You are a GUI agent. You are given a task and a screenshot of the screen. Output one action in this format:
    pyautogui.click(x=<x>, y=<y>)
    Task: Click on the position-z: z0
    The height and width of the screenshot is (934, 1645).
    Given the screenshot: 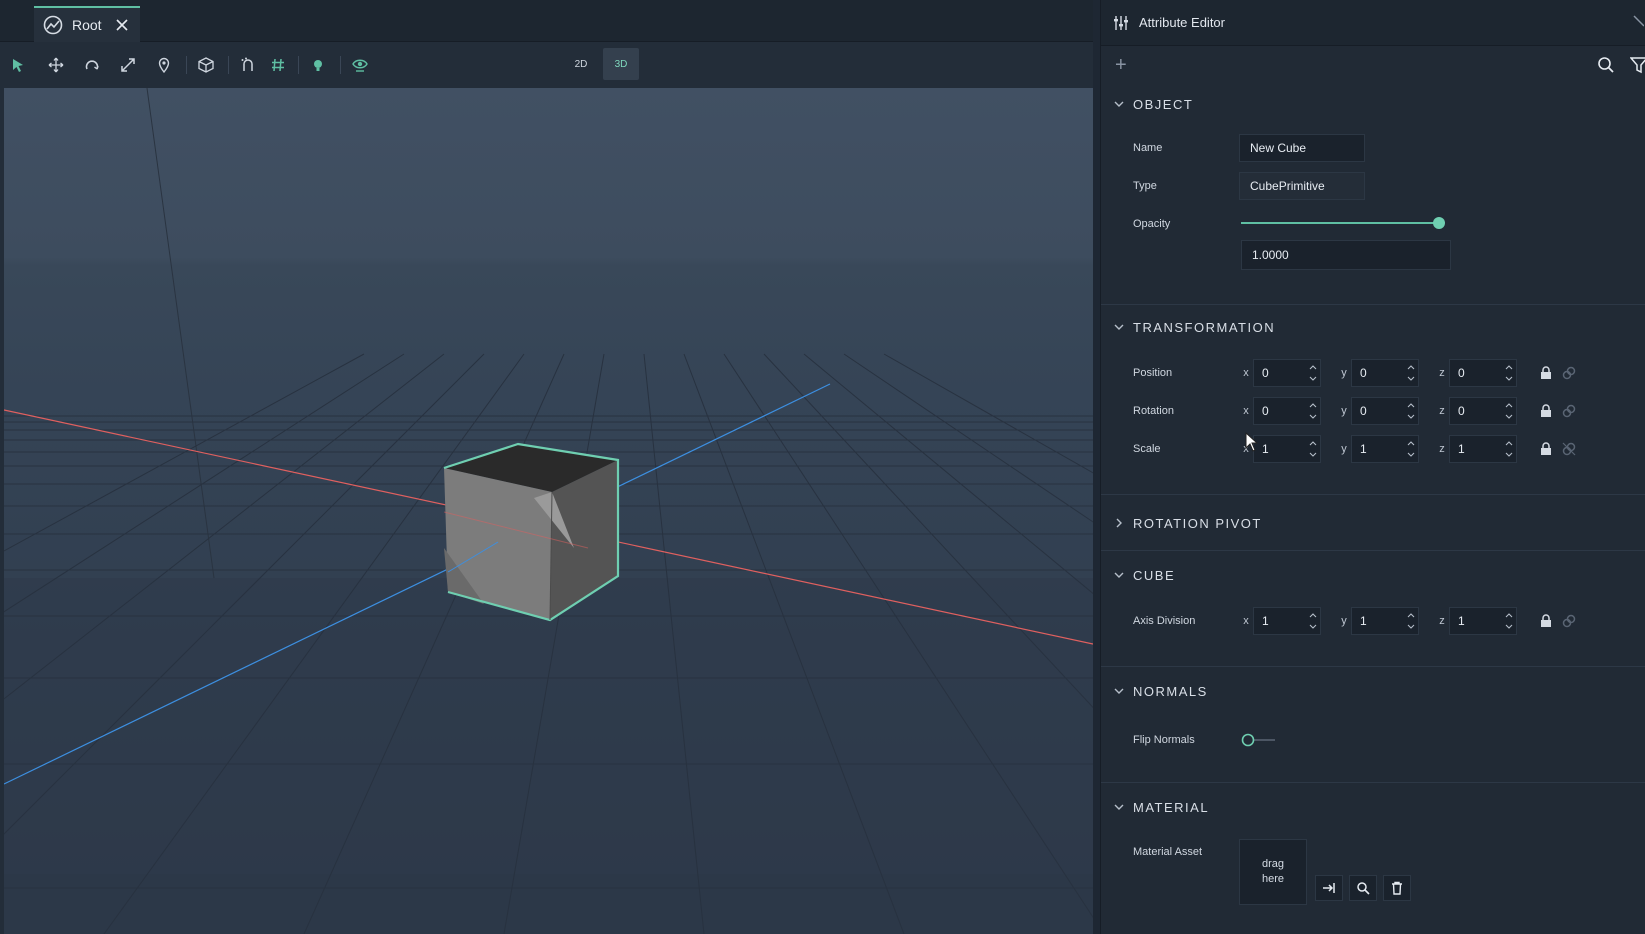 What is the action you would take?
    pyautogui.click(x=1477, y=373)
    